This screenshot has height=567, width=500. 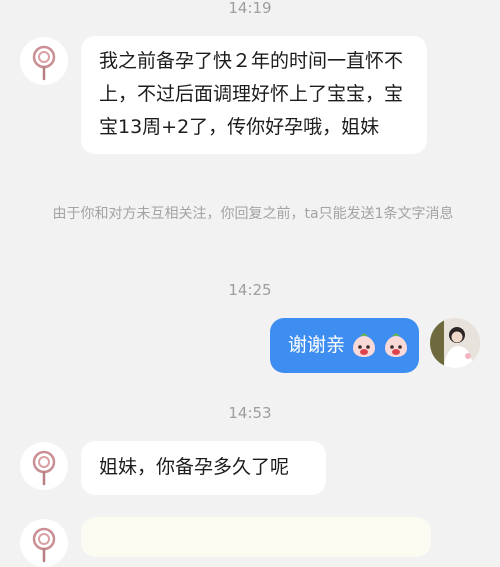 I want to click on message-bubble-outgoing: 谢谢亲, so click(x=344, y=345).